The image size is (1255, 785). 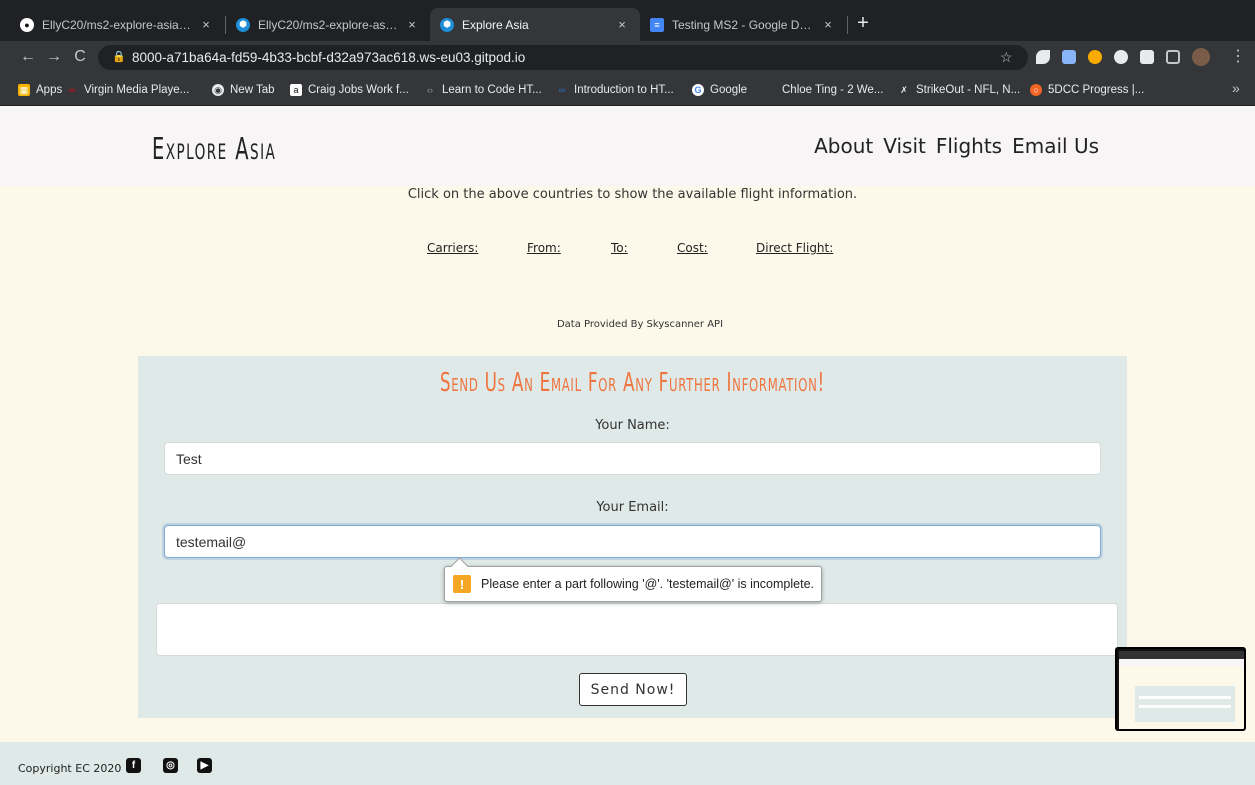 I want to click on nav-email-us: Email Us, so click(x=1055, y=146).